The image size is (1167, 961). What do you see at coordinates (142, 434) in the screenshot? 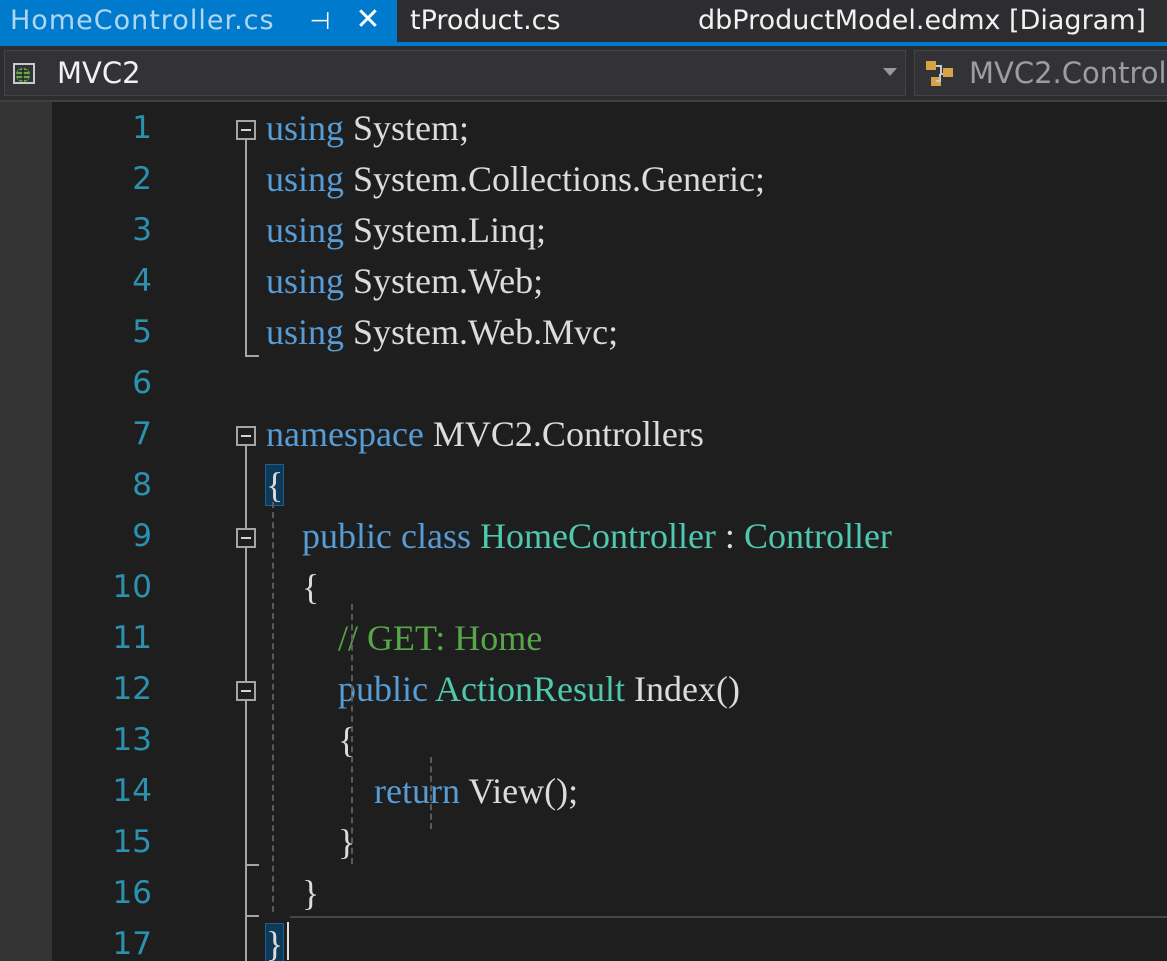
I see `line-number: 7` at bounding box center [142, 434].